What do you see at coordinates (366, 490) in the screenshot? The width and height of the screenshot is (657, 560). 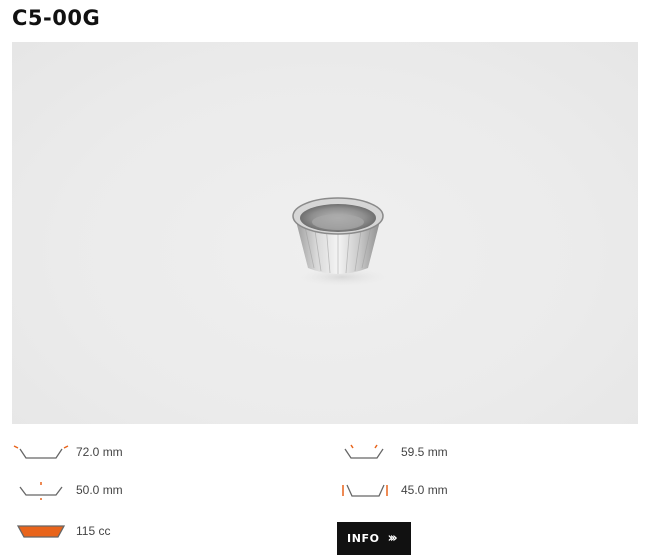 I see `height-icon` at bounding box center [366, 490].